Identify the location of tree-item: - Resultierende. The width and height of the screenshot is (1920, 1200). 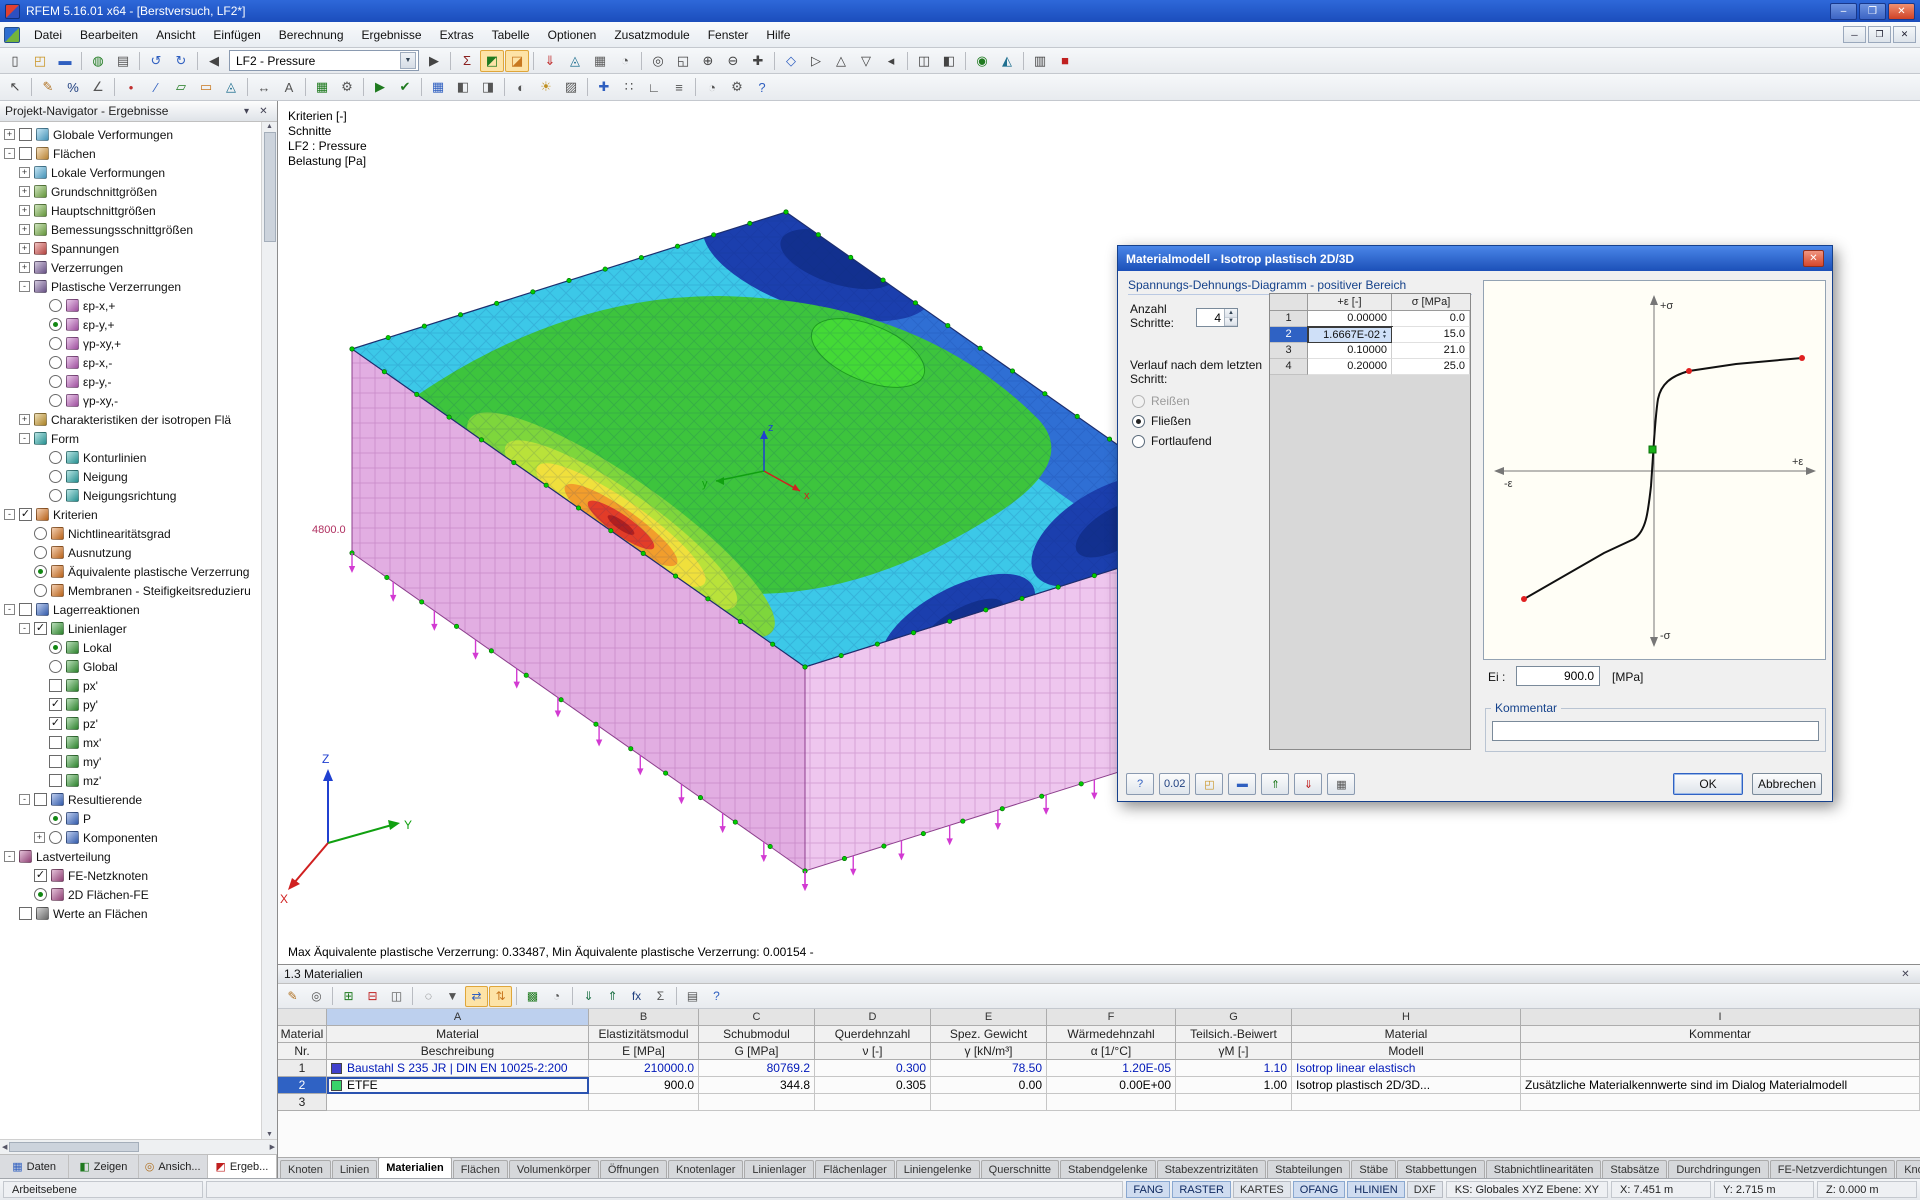
(129, 799).